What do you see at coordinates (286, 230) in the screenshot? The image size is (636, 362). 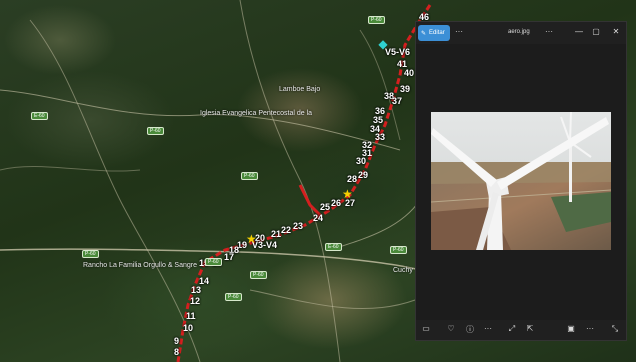 I see `km-marker: 22` at bounding box center [286, 230].